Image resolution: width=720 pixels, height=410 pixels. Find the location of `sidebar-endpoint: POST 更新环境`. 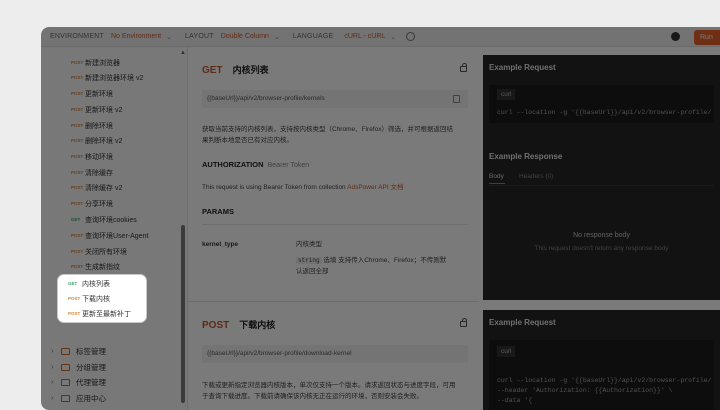

sidebar-endpoint: POST 更新环境 is located at coordinates (92, 93).